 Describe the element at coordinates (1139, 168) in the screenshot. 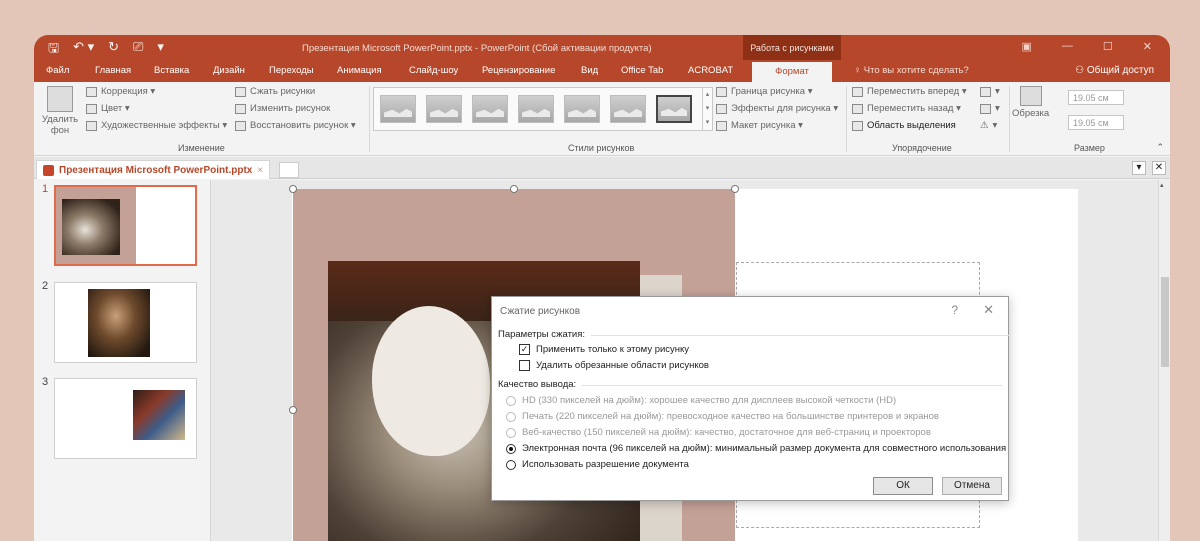

I see `tab-list-icon: ▾` at that location.